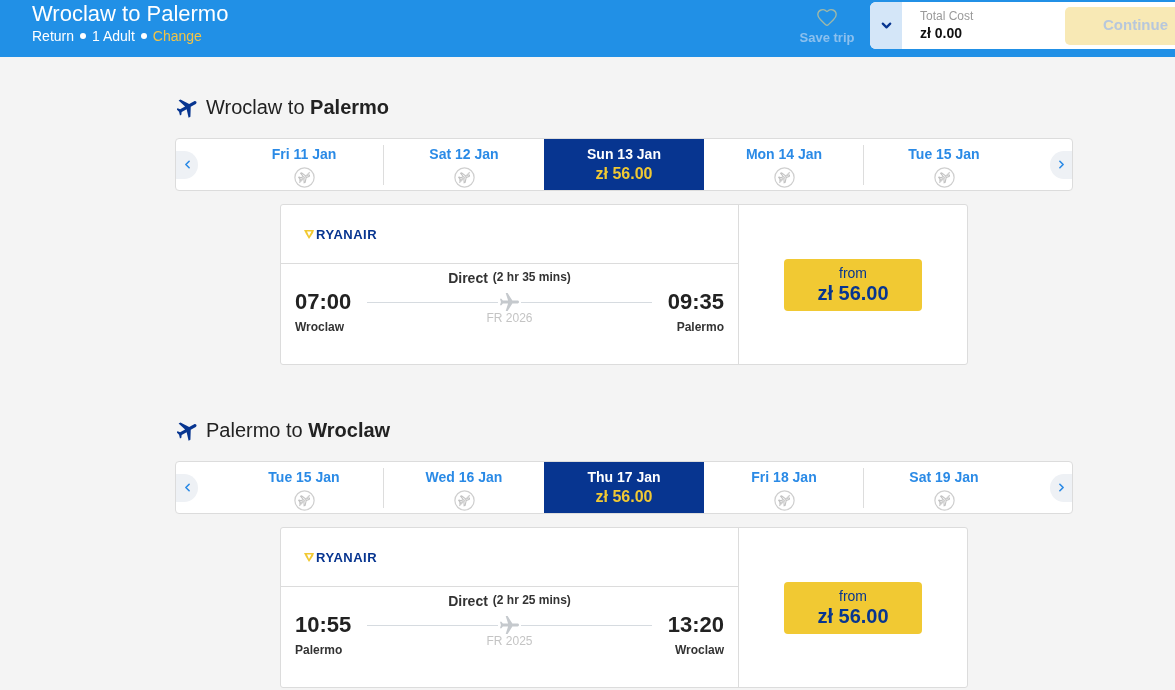  Describe the element at coordinates (130, 14) in the screenshot. I see `page-title: Wroclaw to Palermo` at that location.